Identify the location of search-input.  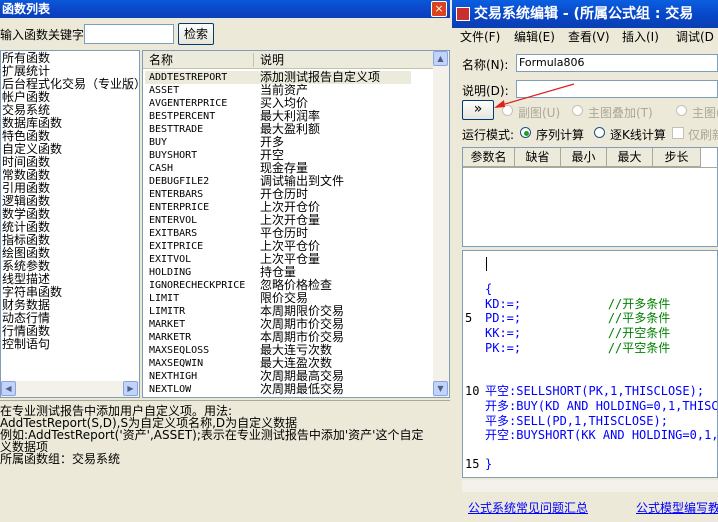
(129, 34).